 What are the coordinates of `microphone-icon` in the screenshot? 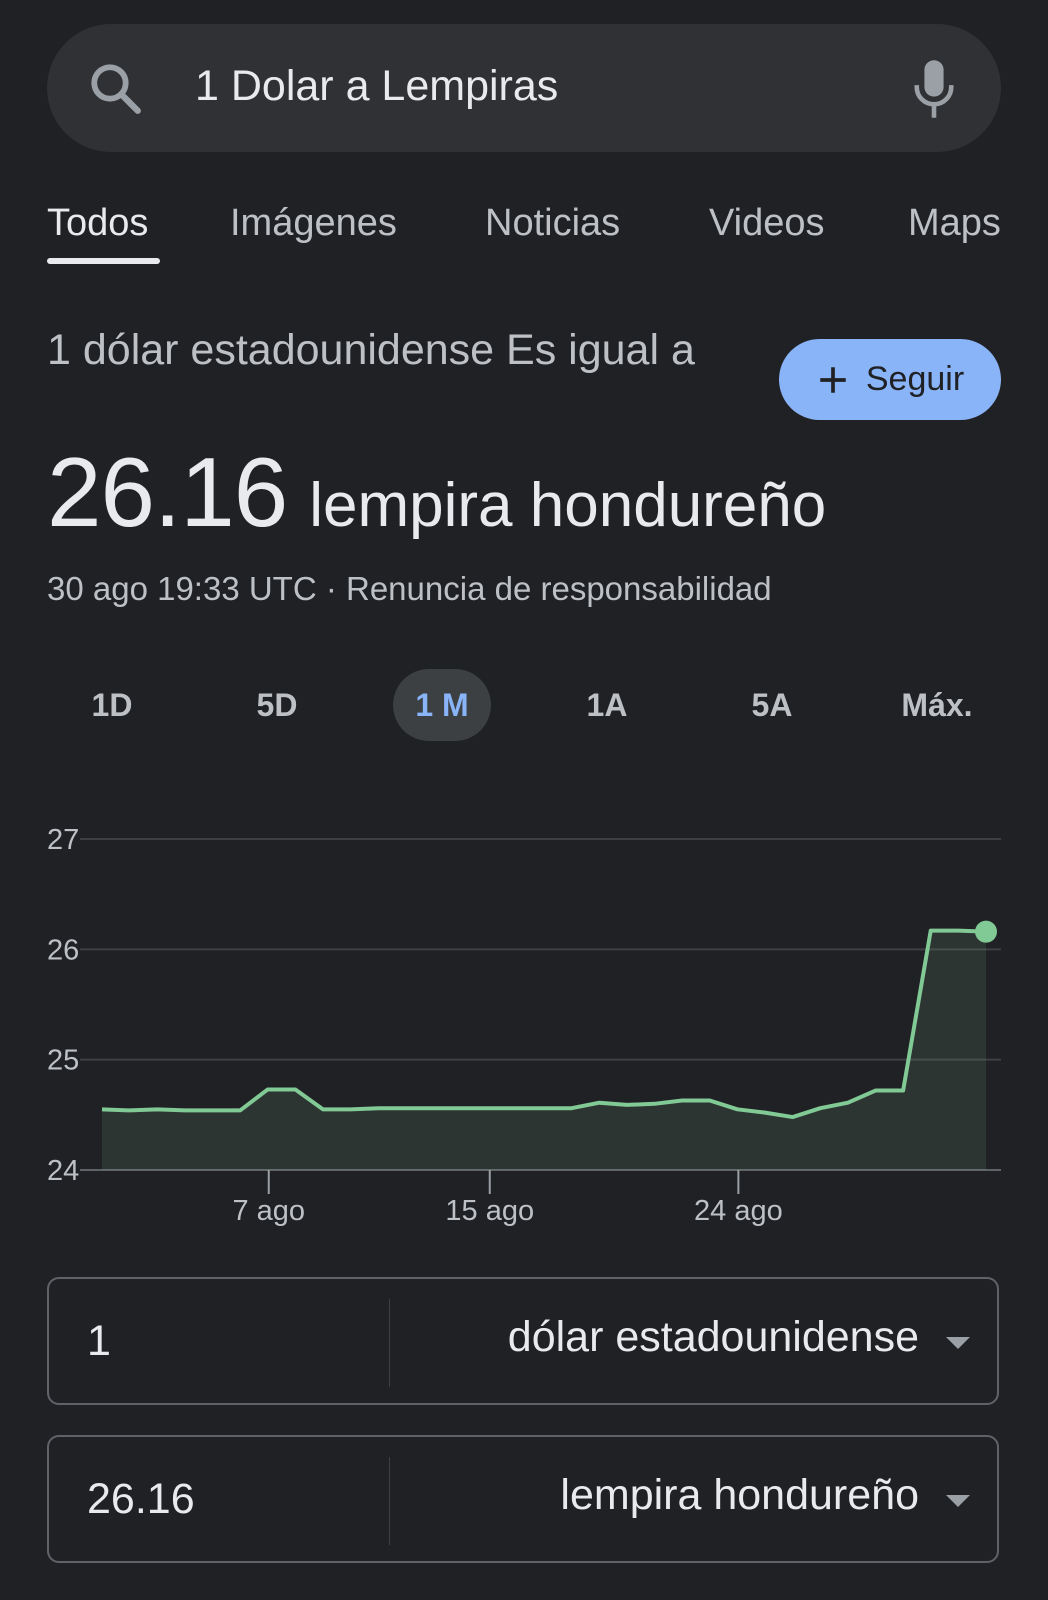 It's located at (934, 89).